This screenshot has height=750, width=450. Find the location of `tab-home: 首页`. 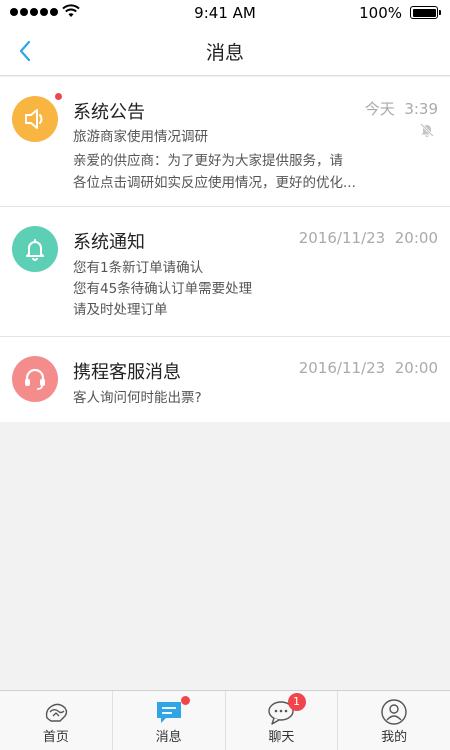

tab-home: 首页 is located at coordinates (56, 720).